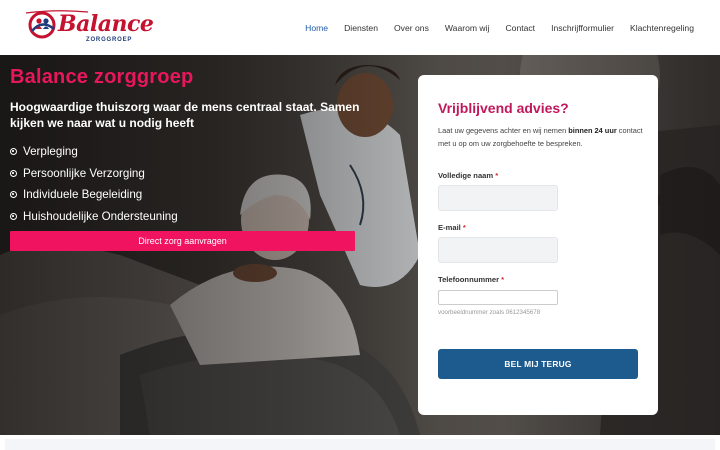 The height and width of the screenshot is (450, 720). I want to click on service-item: Huishoudelijke Ondersteuning, so click(94, 217).